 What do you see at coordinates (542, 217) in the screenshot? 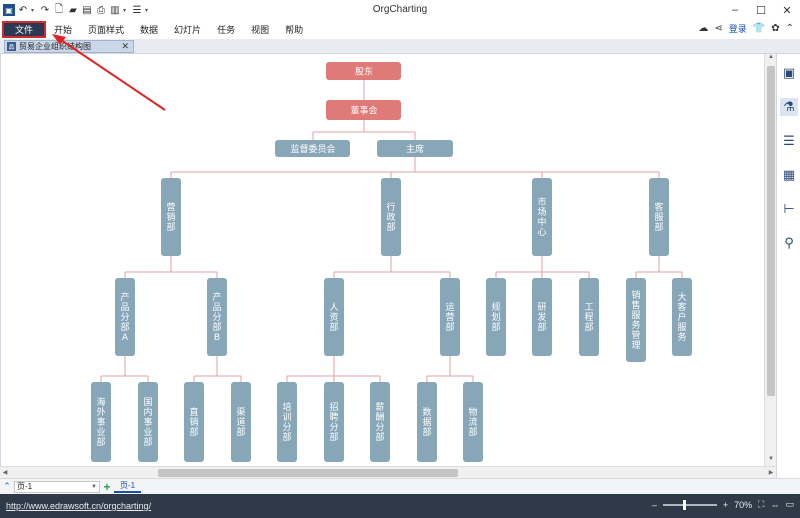
I see `org-node-departments-2: 市场中心` at bounding box center [542, 217].